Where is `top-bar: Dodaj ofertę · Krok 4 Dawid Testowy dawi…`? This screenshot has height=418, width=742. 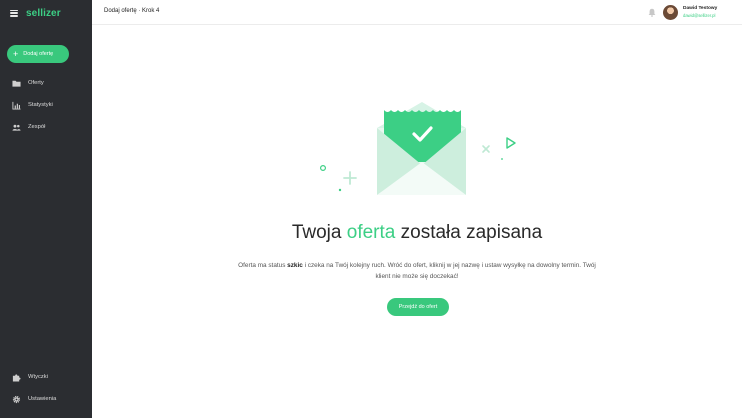
top-bar: Dodaj ofertę · Krok 4 Dawid Testowy dawi… is located at coordinates (417, 12).